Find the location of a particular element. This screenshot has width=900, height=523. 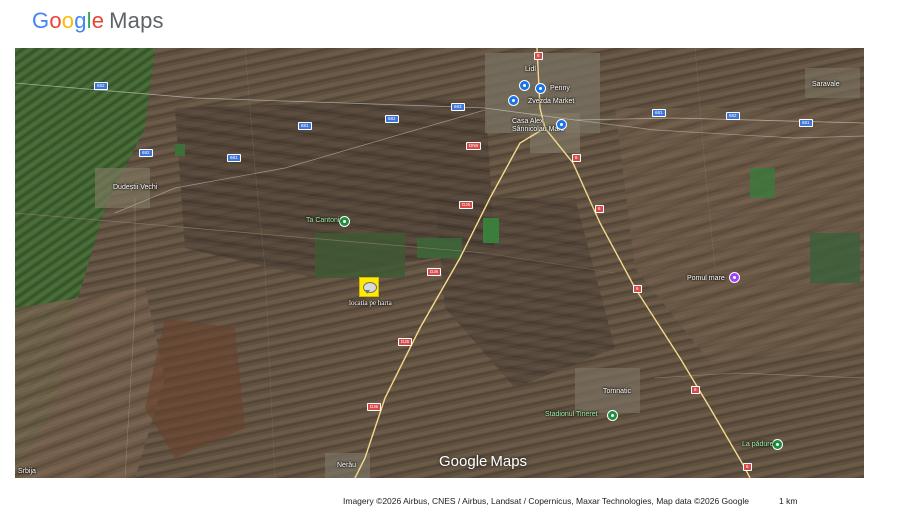

place-label-nerau: Nerău is located at coordinates (347, 465).